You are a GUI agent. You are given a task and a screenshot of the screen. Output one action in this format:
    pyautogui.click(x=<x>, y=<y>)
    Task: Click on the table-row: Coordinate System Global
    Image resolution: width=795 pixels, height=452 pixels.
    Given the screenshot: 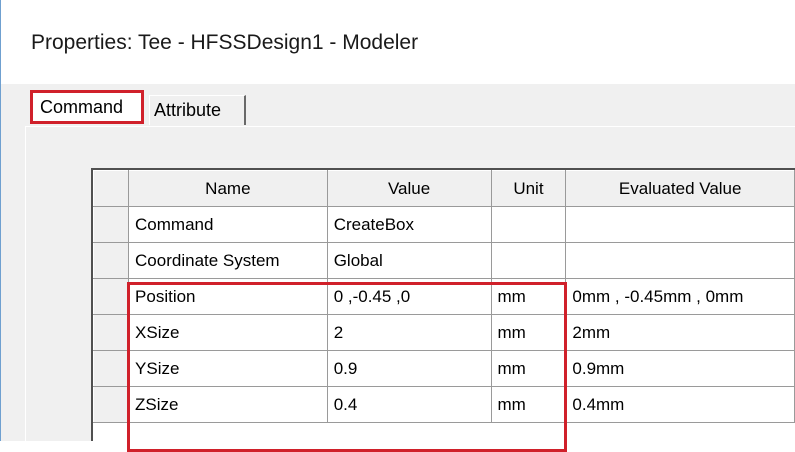 What is the action you would take?
    pyautogui.click(x=444, y=260)
    